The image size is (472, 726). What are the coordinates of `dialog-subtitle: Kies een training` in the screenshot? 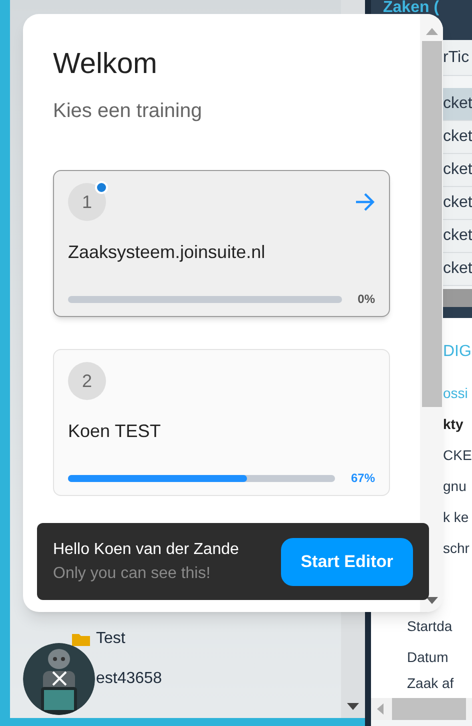 It's located at (128, 111).